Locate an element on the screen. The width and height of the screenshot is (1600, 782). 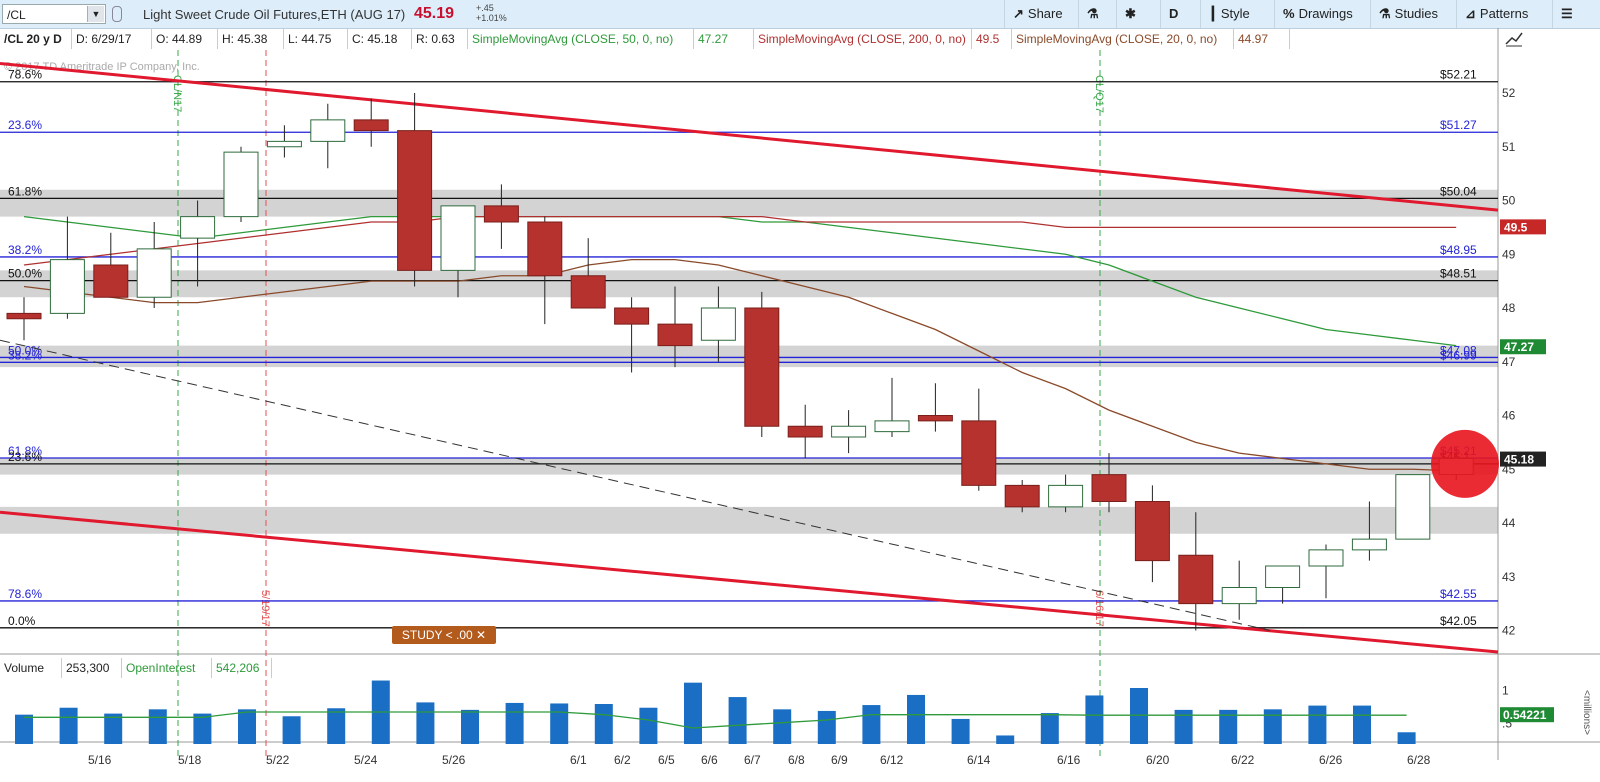
studies-button: ⚗ Studies is located at coordinates (1413, 14).